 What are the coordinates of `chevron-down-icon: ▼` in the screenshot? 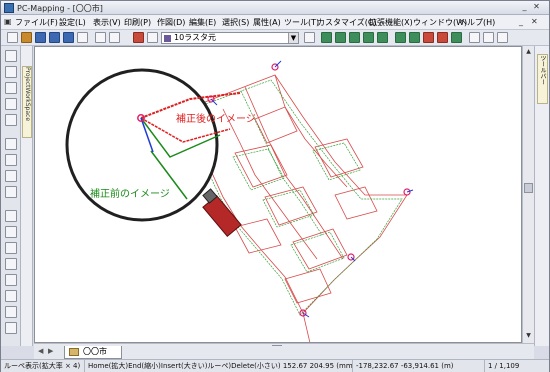 It's located at (293, 38).